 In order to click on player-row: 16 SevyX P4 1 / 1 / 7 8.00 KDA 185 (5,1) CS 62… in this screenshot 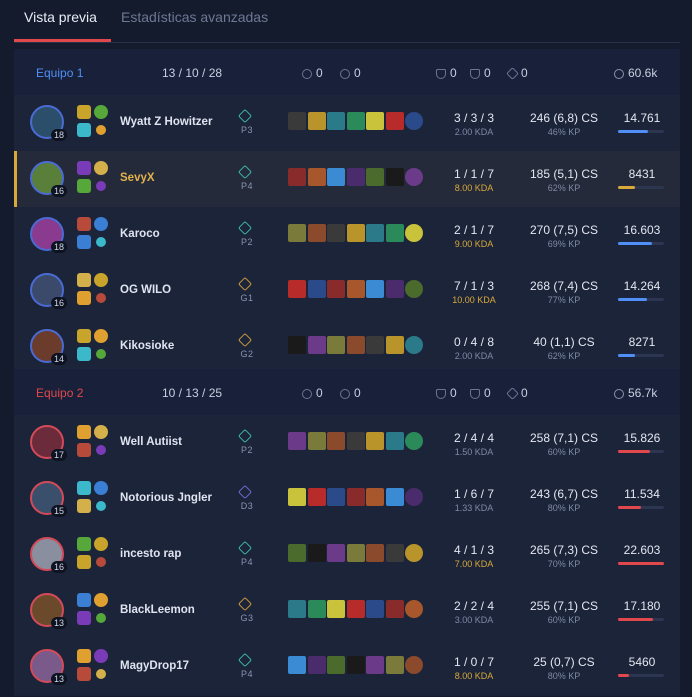, I will do `click(347, 179)`.